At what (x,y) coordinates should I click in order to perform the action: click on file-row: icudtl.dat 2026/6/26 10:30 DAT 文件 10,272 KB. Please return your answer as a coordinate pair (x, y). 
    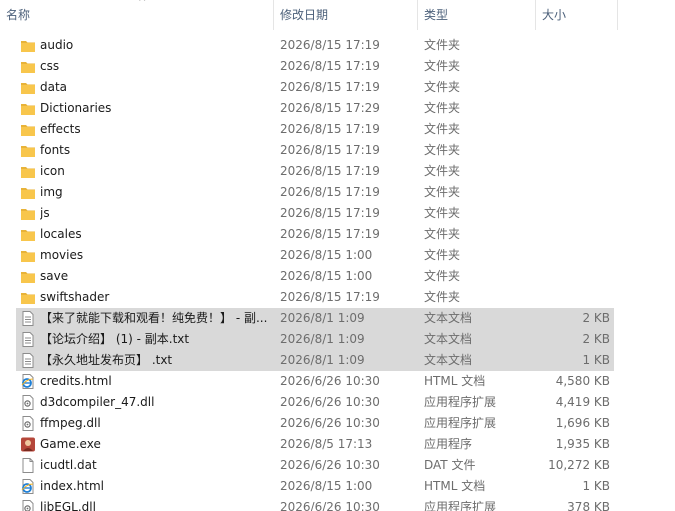
    Looking at the image, I should click on (315, 465).